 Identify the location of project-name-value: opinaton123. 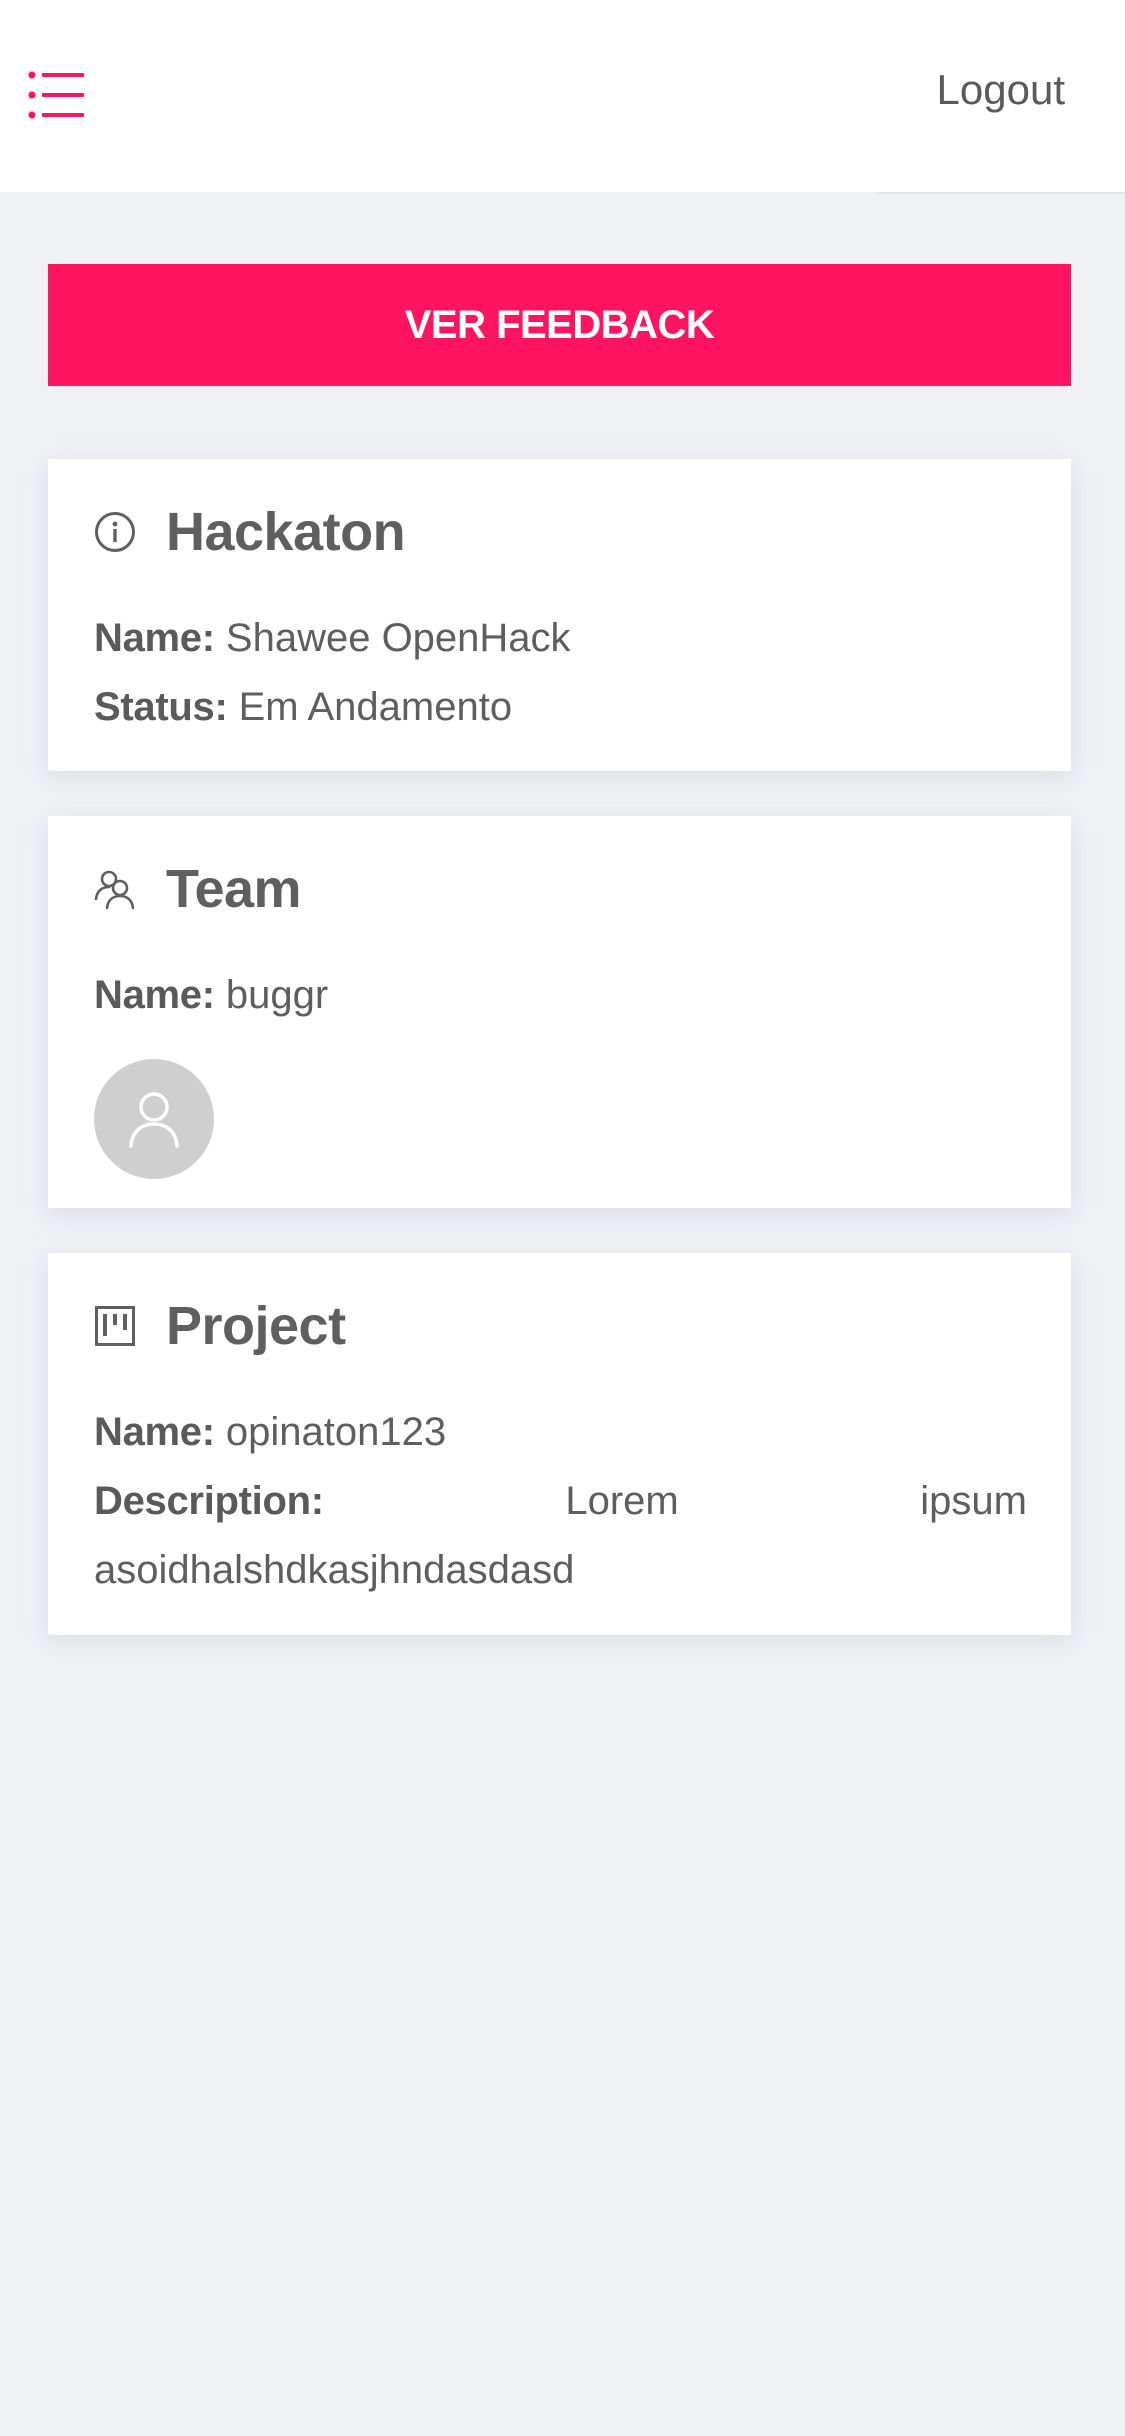
(336, 1432).